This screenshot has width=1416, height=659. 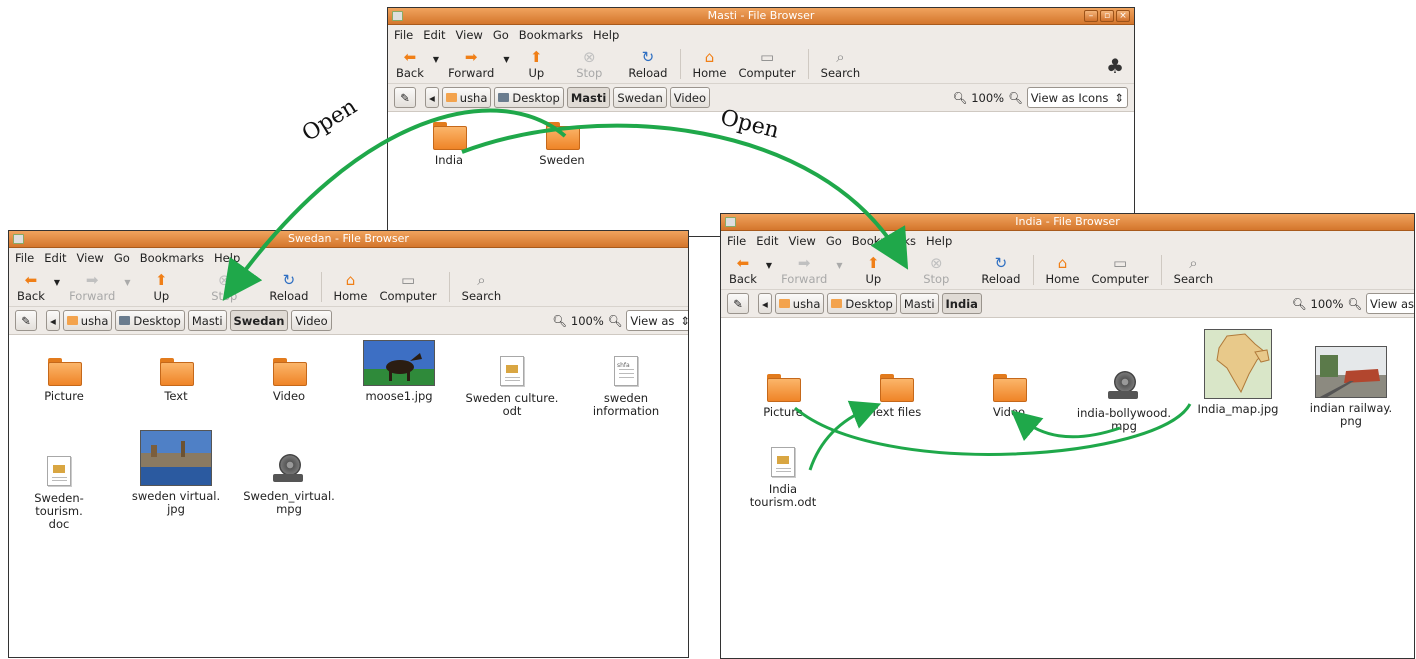 I want to click on item-india-tourism-odt: India tourism.odt, so click(x=783, y=478).